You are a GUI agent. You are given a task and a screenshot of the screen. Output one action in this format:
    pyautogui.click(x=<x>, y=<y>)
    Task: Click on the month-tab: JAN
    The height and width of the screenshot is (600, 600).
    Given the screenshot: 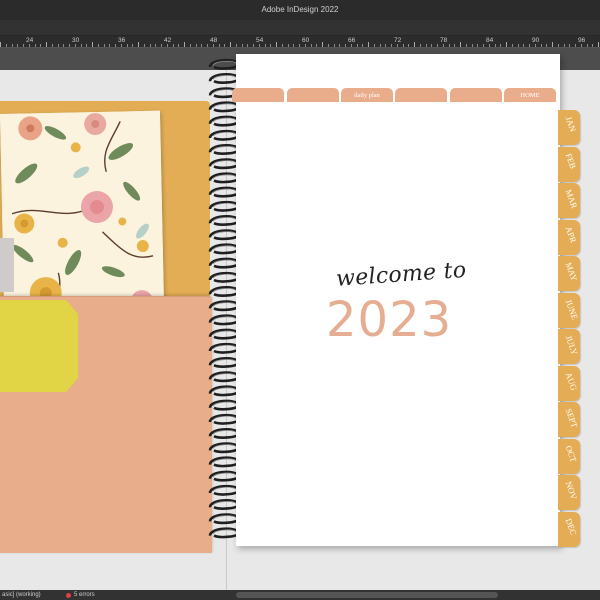 What is the action you would take?
    pyautogui.click(x=569, y=127)
    